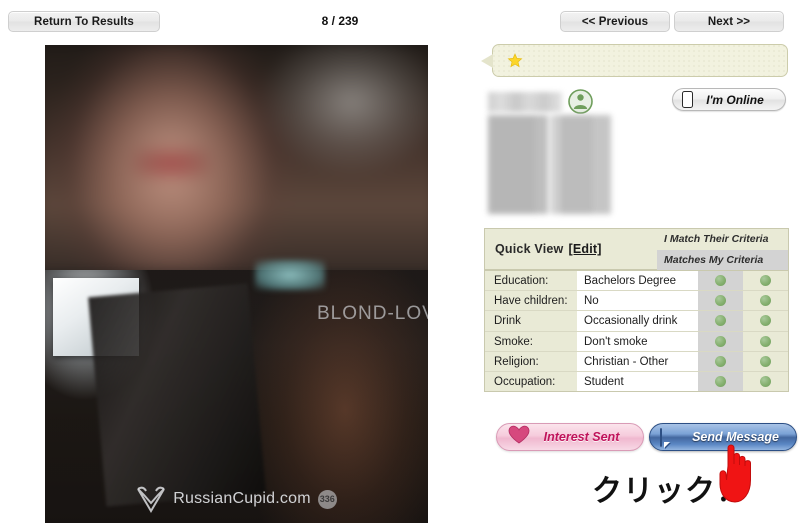  I want to click on photo-scarf-detail, so click(290, 275).